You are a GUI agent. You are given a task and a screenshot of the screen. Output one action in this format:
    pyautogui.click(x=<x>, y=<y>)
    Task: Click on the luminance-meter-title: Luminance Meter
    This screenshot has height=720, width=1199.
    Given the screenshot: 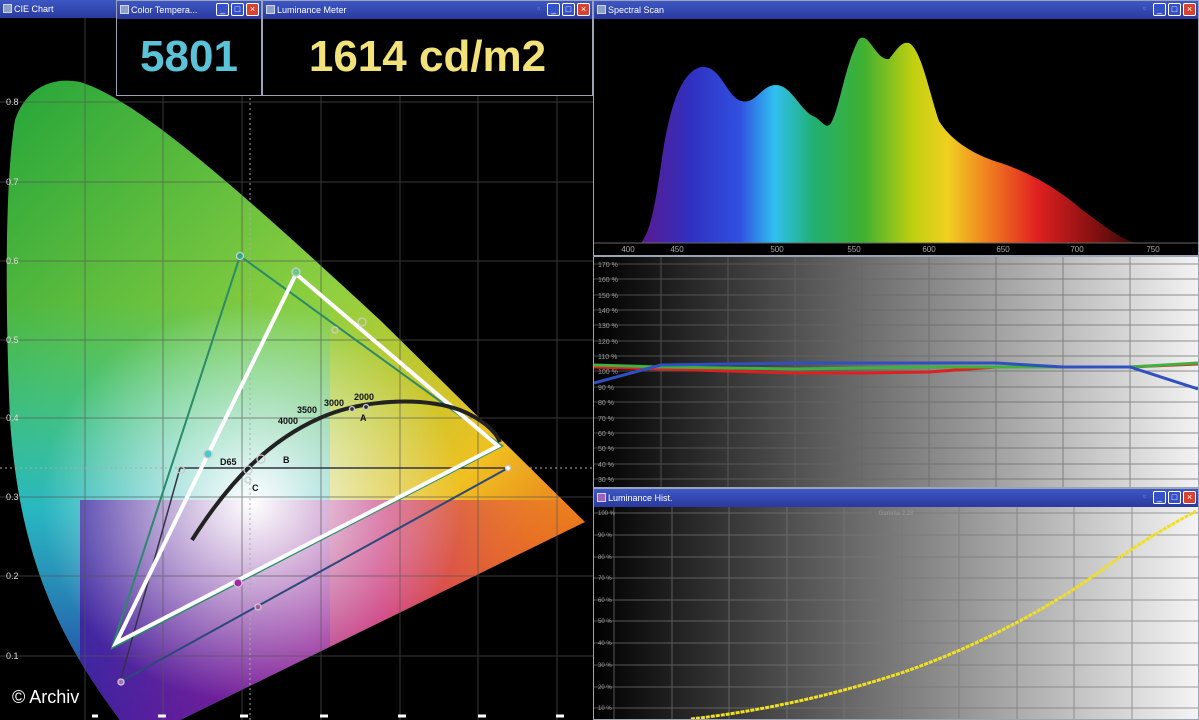 What is the action you would take?
    pyautogui.click(x=312, y=10)
    